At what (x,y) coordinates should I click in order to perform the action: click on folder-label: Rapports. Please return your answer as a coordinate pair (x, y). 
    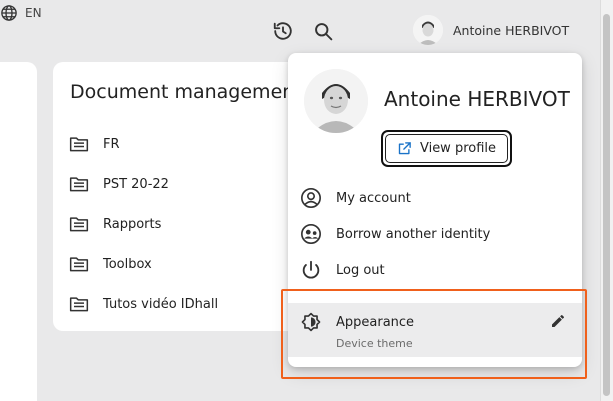
    Looking at the image, I should click on (132, 224).